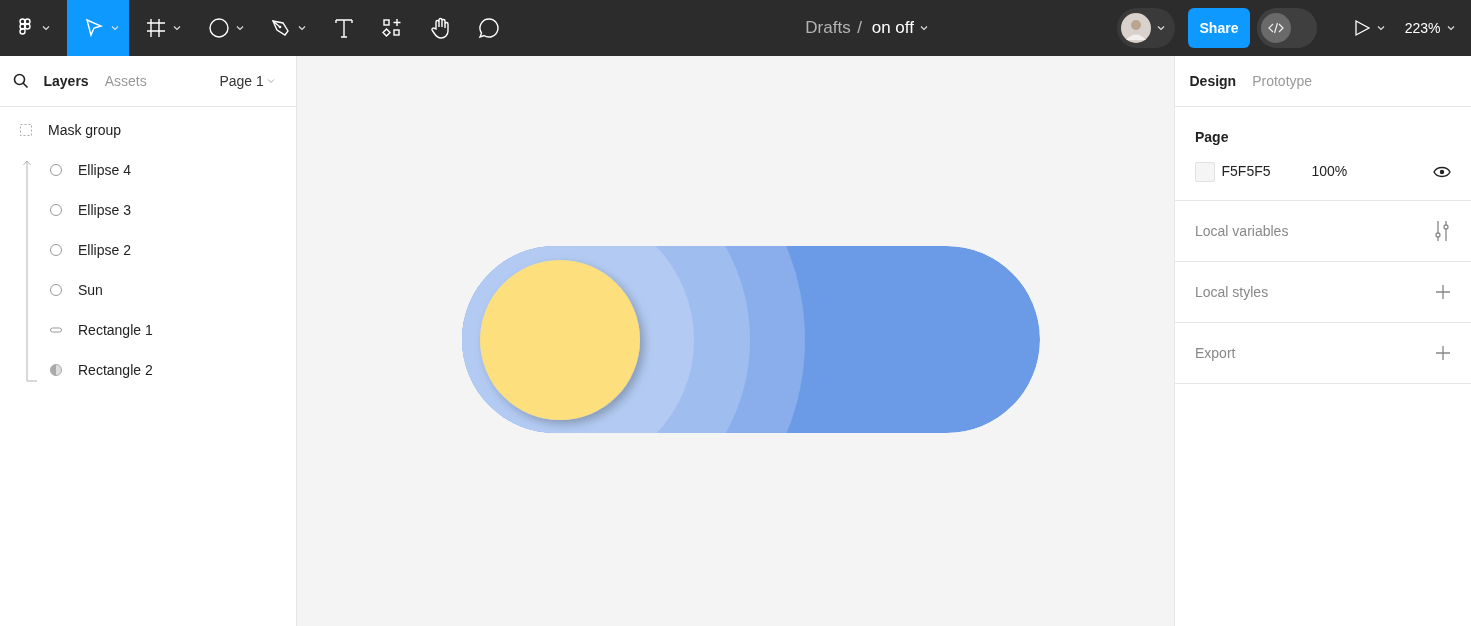 The width and height of the screenshot is (1471, 626). I want to click on layer-name: Mask group, so click(85, 130).